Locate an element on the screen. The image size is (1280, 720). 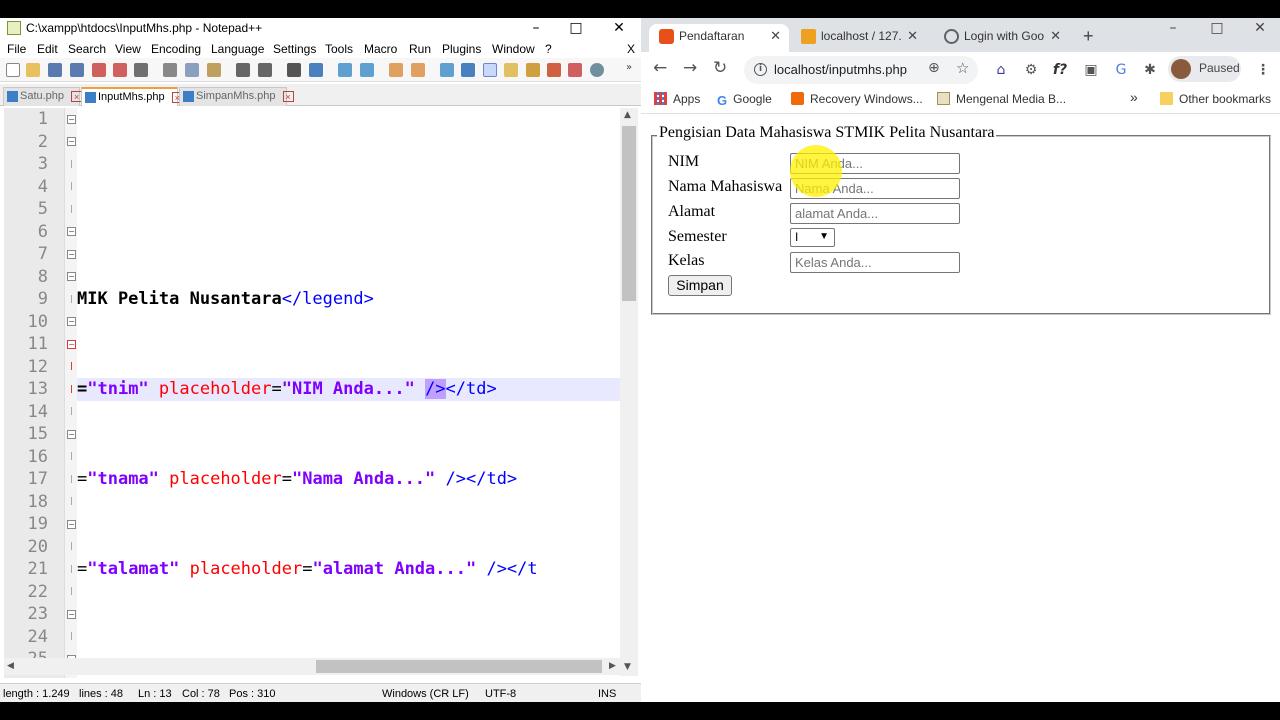
other-bookmarks: Other bookmarks is located at coordinates (1215, 99).